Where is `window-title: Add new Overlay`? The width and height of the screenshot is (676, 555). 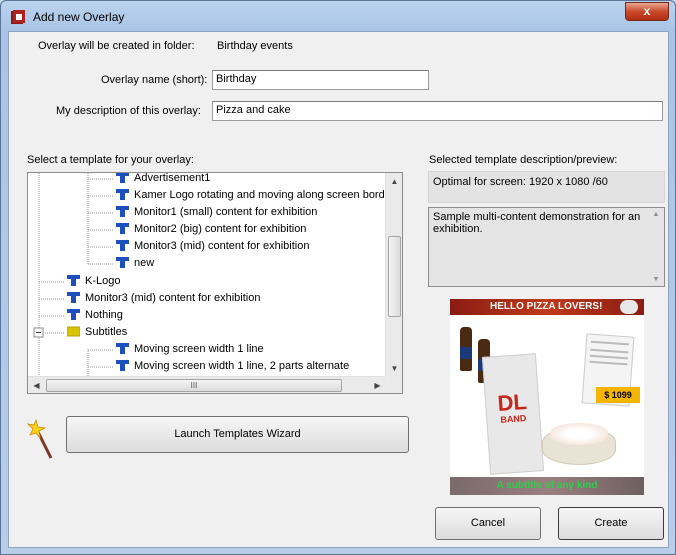
window-title: Add new Overlay is located at coordinates (79, 17).